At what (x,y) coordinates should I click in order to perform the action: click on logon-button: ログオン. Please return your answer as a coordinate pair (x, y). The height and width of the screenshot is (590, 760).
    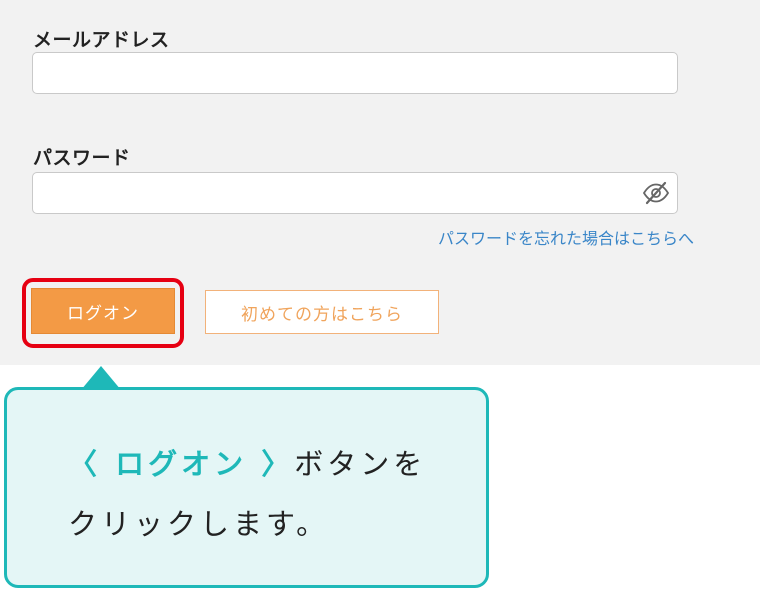
    Looking at the image, I should click on (103, 311).